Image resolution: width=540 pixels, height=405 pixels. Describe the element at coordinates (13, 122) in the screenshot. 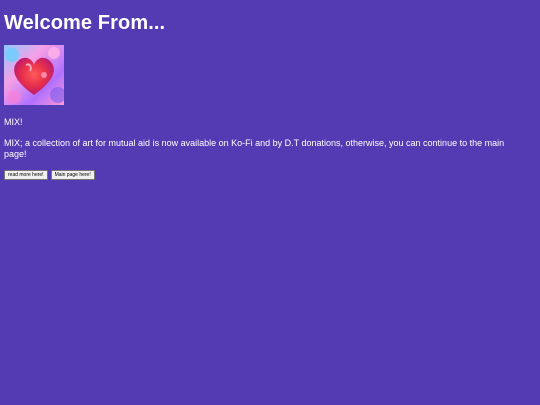

I see `intro-title: MIX!` at that location.